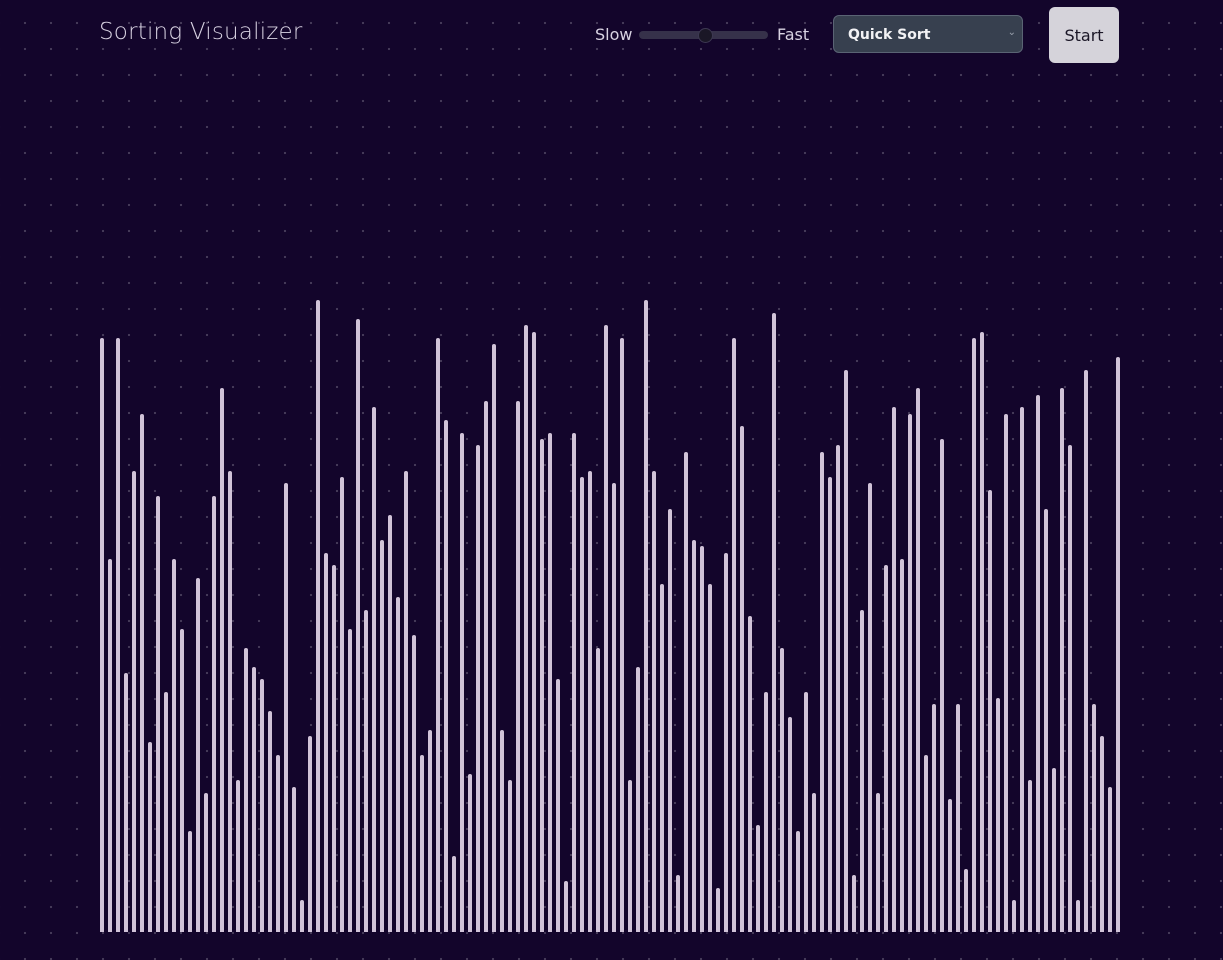  What do you see at coordinates (1084, 35) in the screenshot?
I see `start-button: Start` at bounding box center [1084, 35].